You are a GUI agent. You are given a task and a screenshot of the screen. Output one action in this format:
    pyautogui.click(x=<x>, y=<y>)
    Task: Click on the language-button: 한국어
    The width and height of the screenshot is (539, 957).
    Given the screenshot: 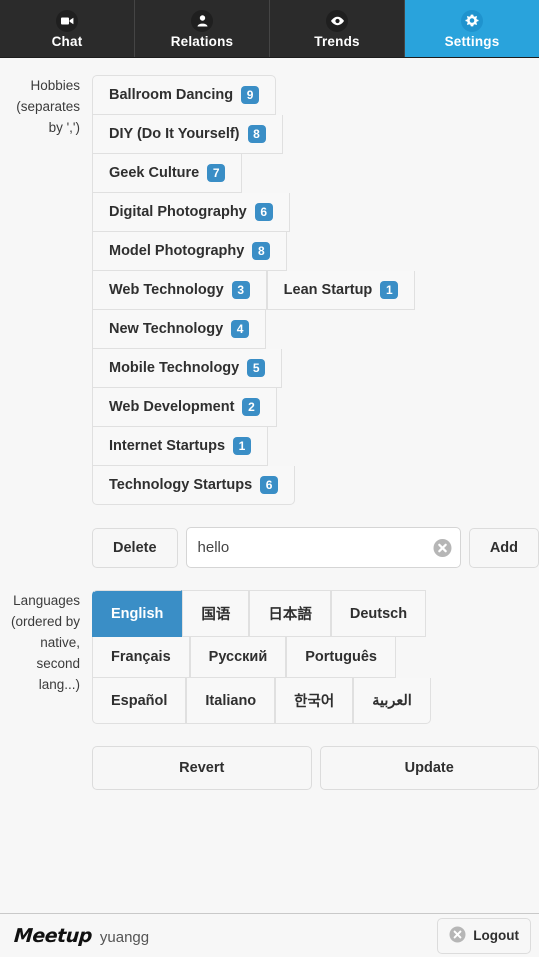 What is the action you would take?
    pyautogui.click(x=314, y=701)
    